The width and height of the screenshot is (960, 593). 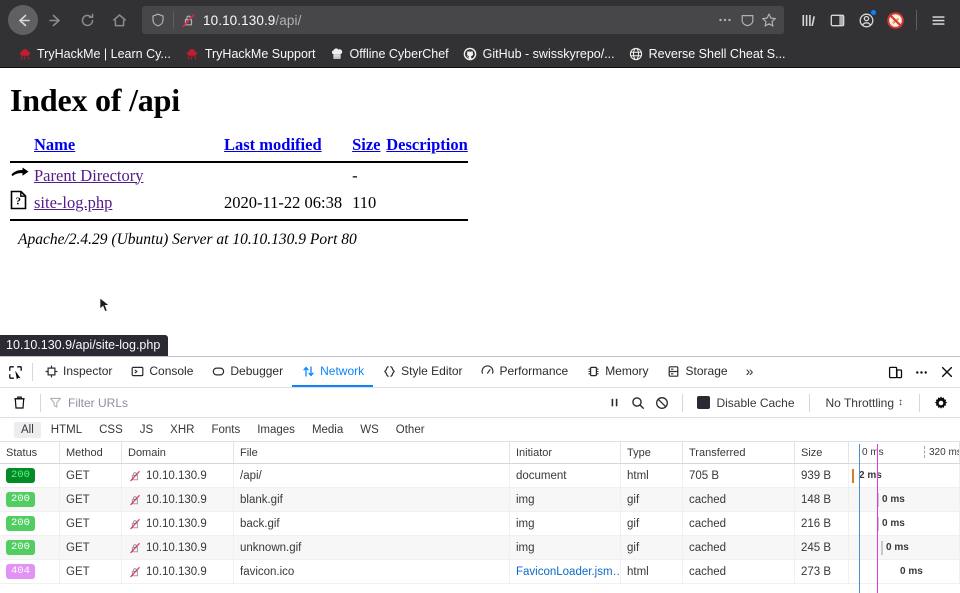 I want to click on tab-debugger: Debugger, so click(x=247, y=372).